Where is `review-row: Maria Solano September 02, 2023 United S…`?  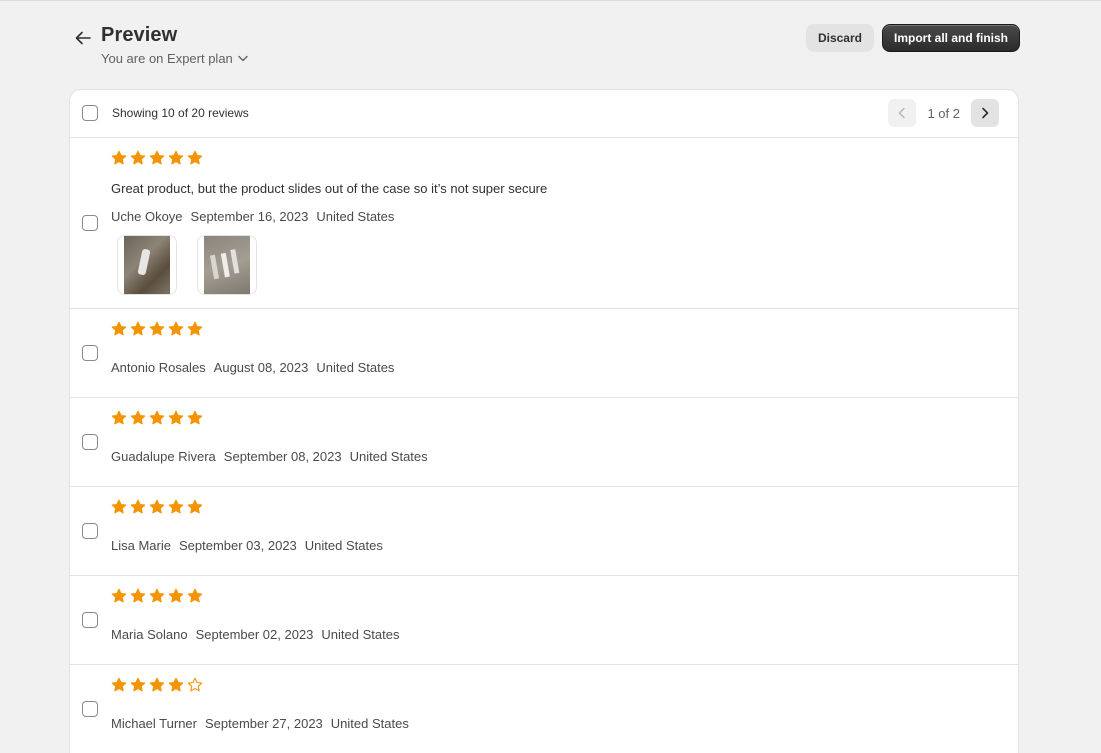 review-row: Maria Solano September 02, 2023 United S… is located at coordinates (544, 620).